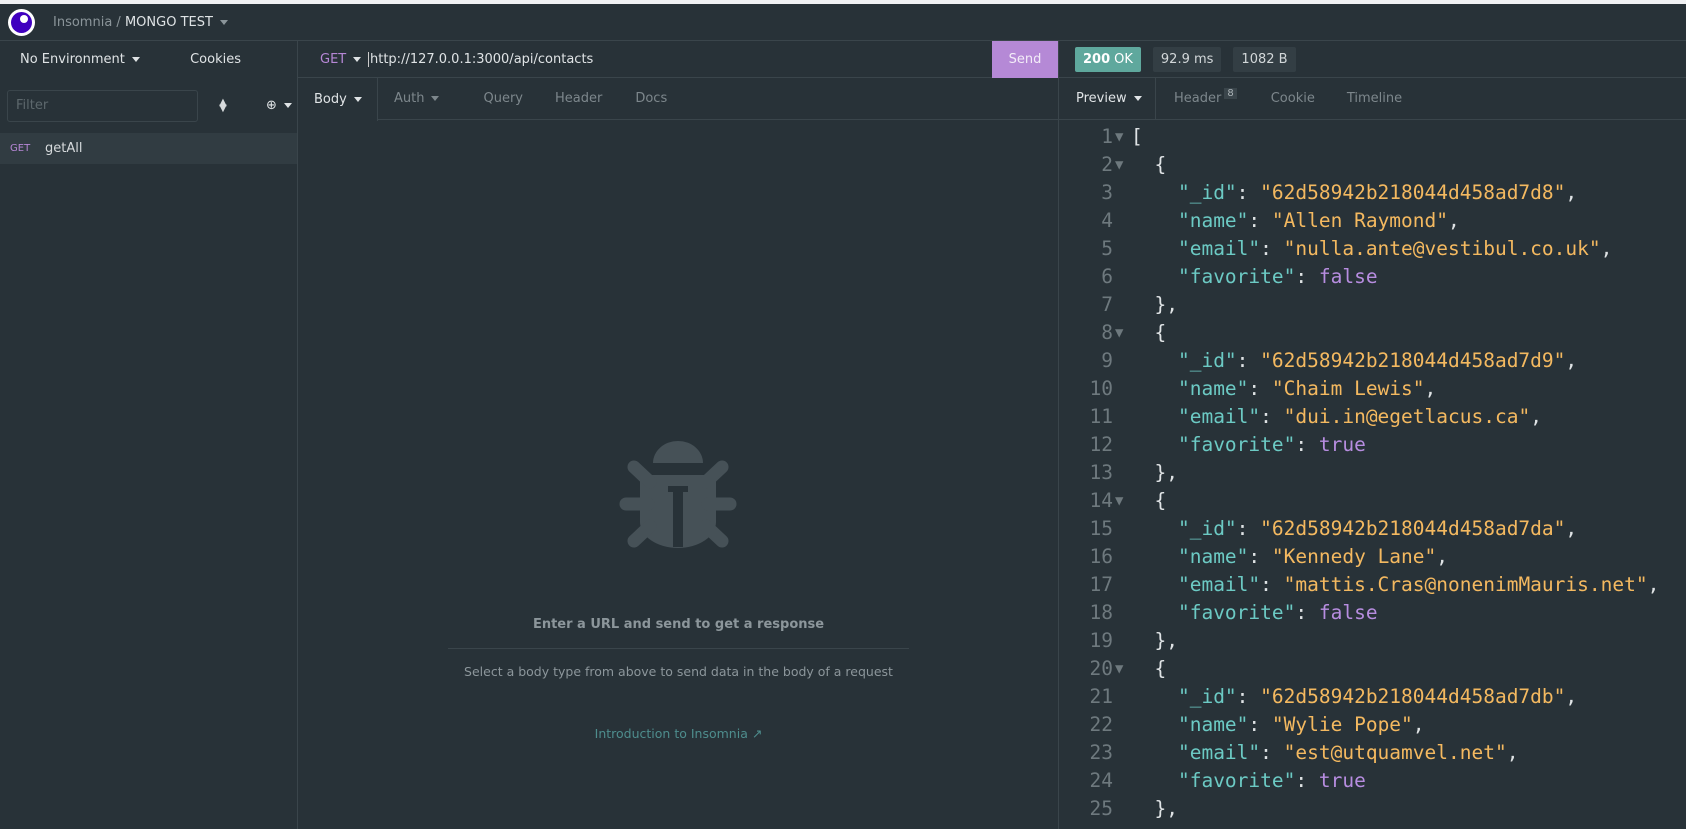 The width and height of the screenshot is (1686, 829). Describe the element at coordinates (1025, 59) in the screenshot. I see `send-button: Send` at that location.